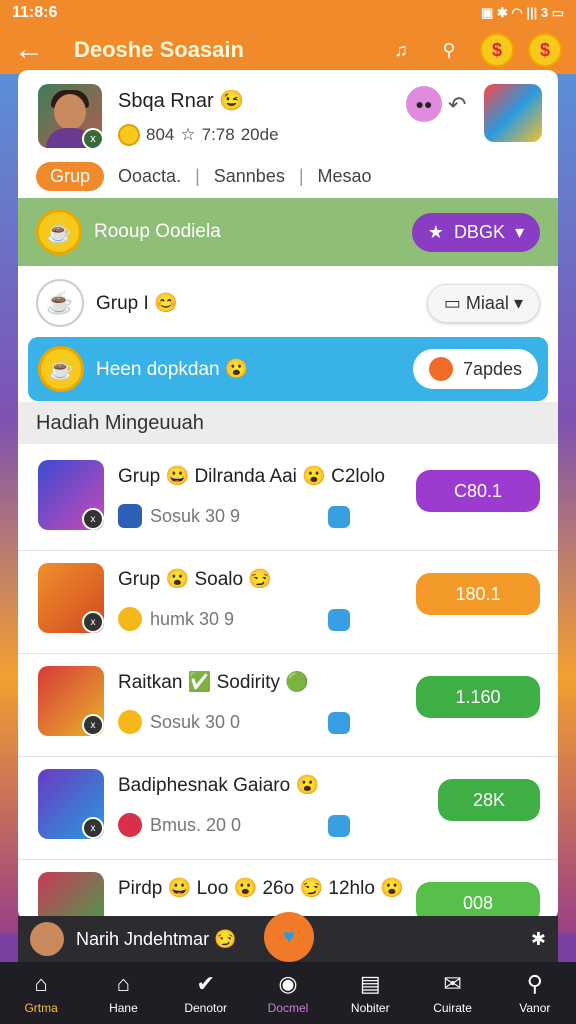  What do you see at coordinates (149, 176) in the screenshot?
I see `tab-ooacta: Ooacta.` at bounding box center [149, 176].